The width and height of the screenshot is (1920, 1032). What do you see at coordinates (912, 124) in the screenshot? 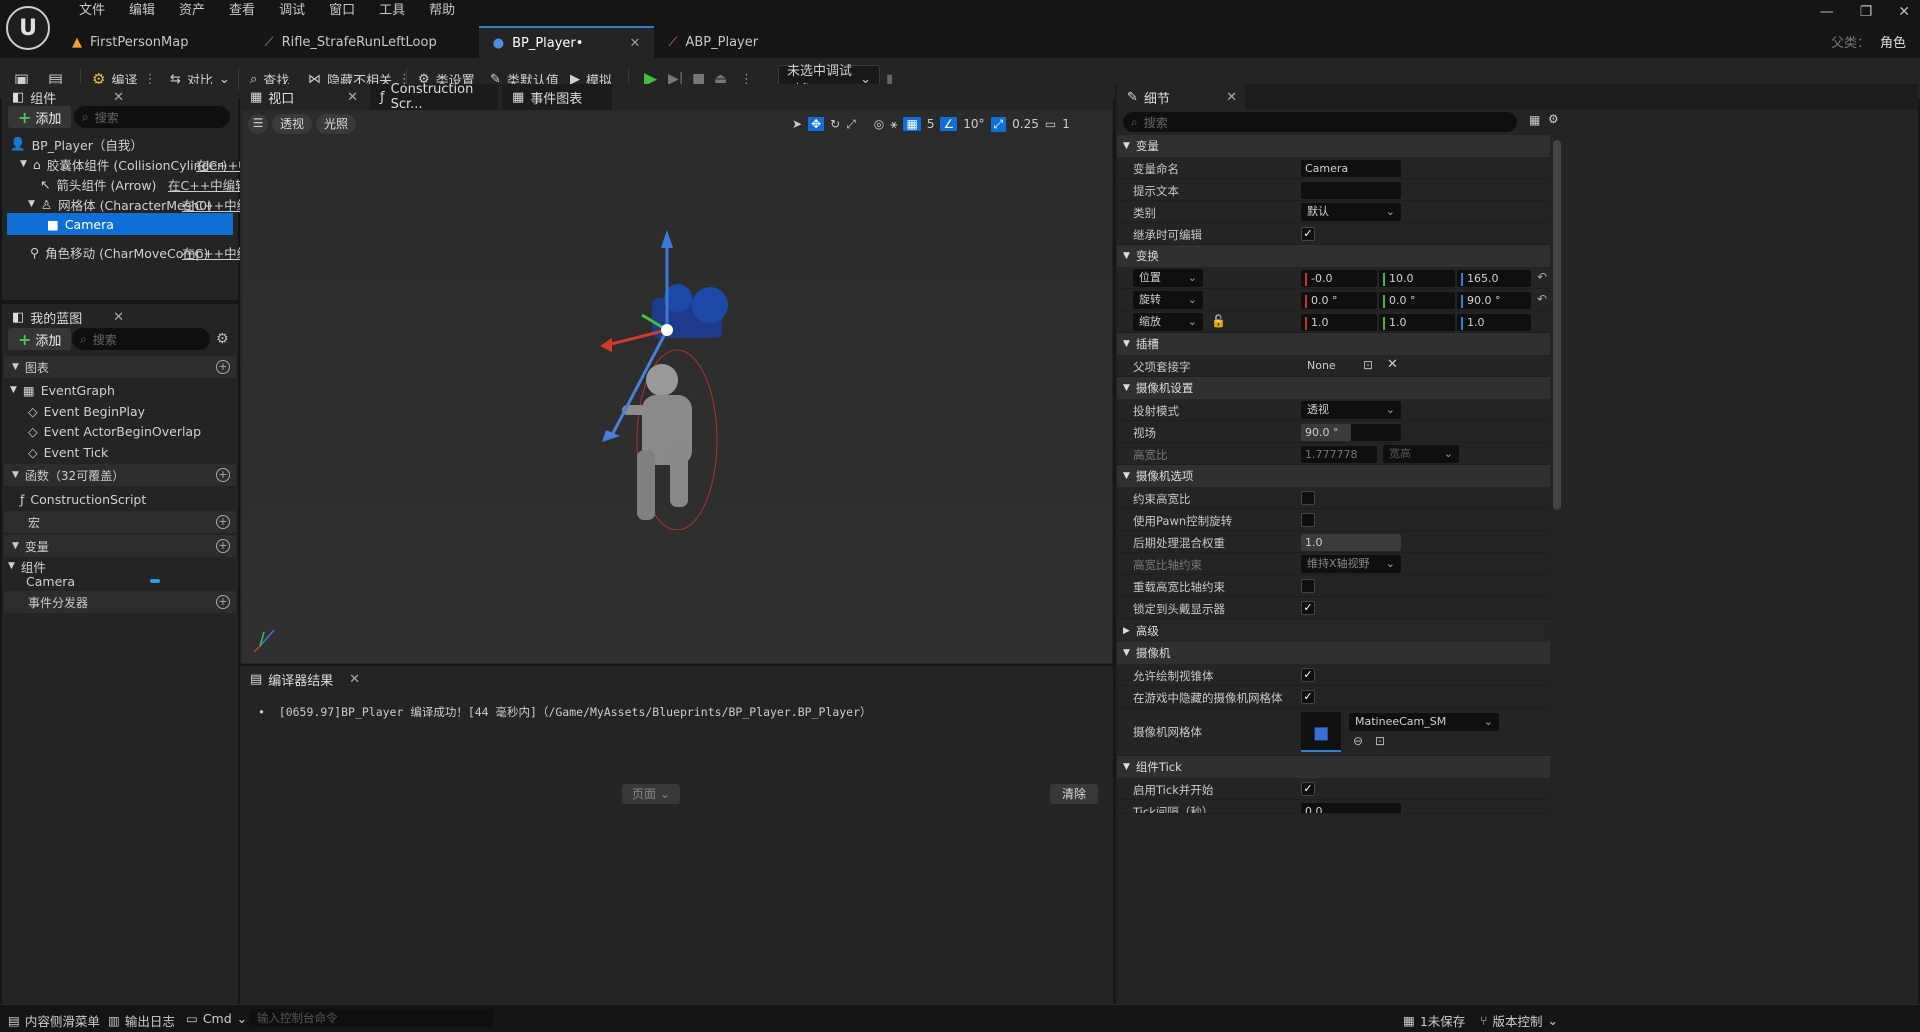
I see `grid-snap-icon: ▦` at bounding box center [912, 124].